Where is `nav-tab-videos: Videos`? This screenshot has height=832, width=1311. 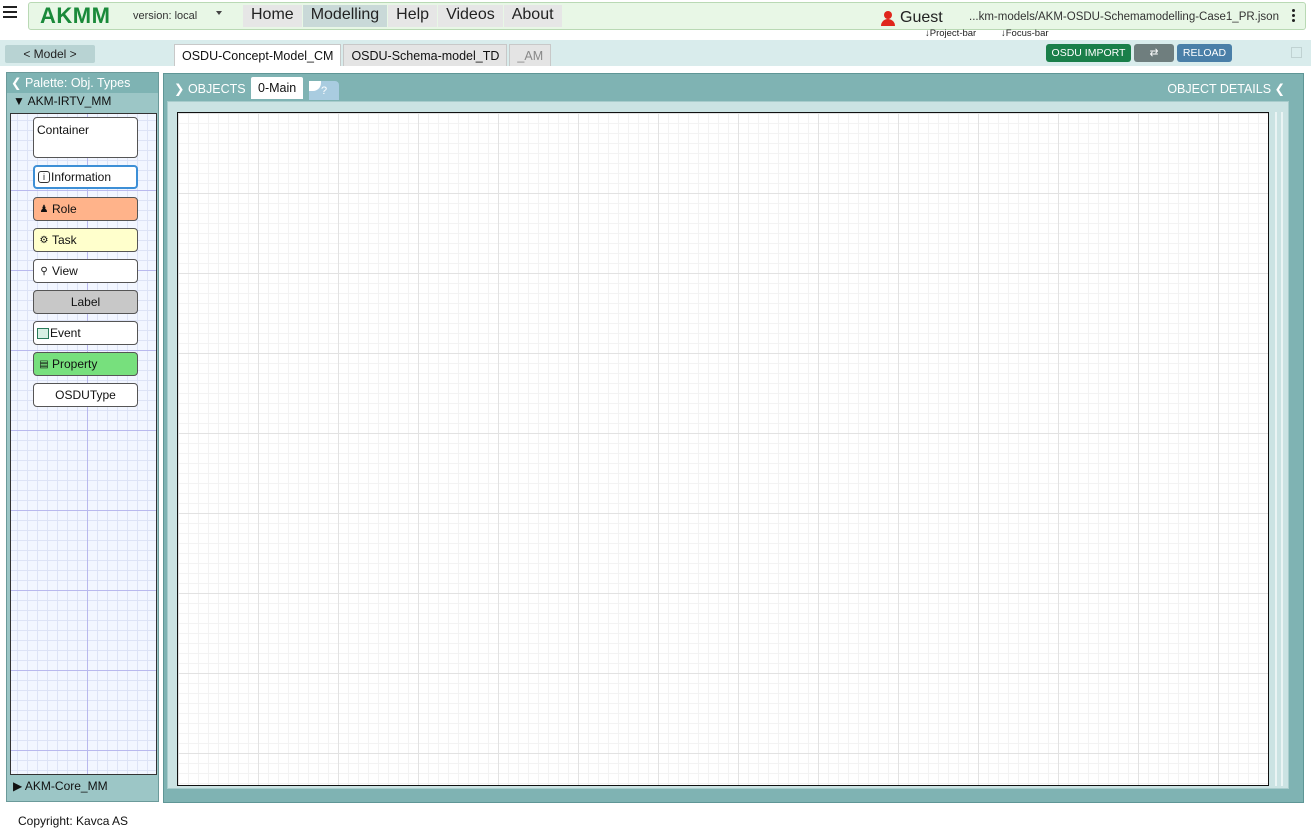 nav-tab-videos: Videos is located at coordinates (470, 16).